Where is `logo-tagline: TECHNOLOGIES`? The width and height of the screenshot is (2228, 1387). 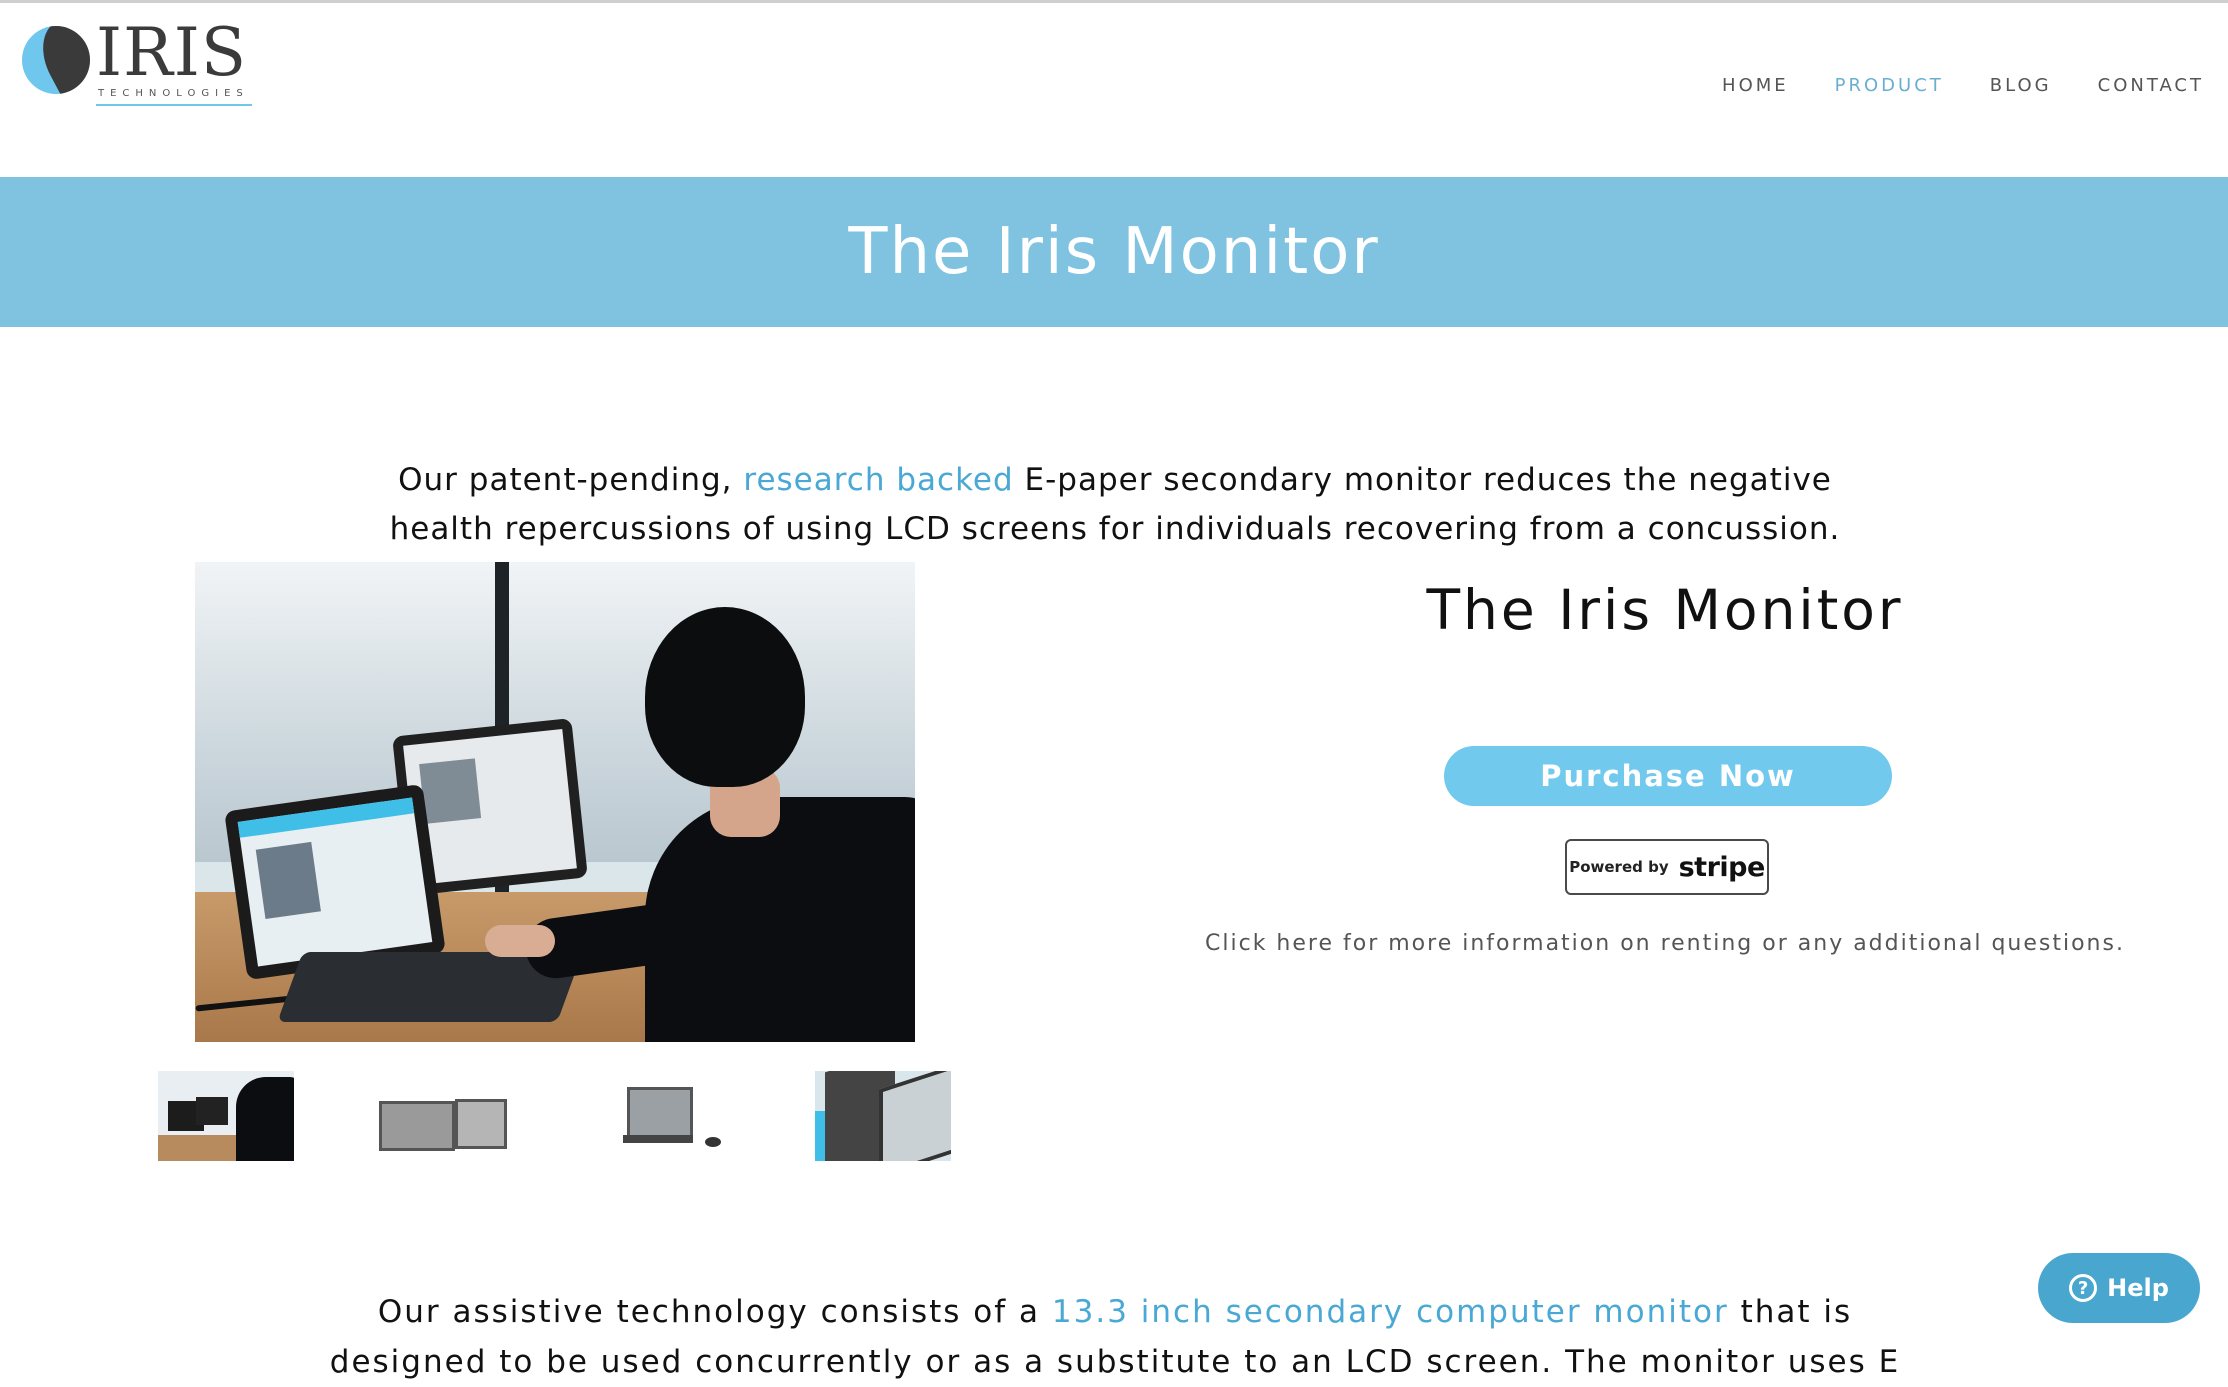
logo-tagline: TECHNOLOGIES is located at coordinates (173, 93).